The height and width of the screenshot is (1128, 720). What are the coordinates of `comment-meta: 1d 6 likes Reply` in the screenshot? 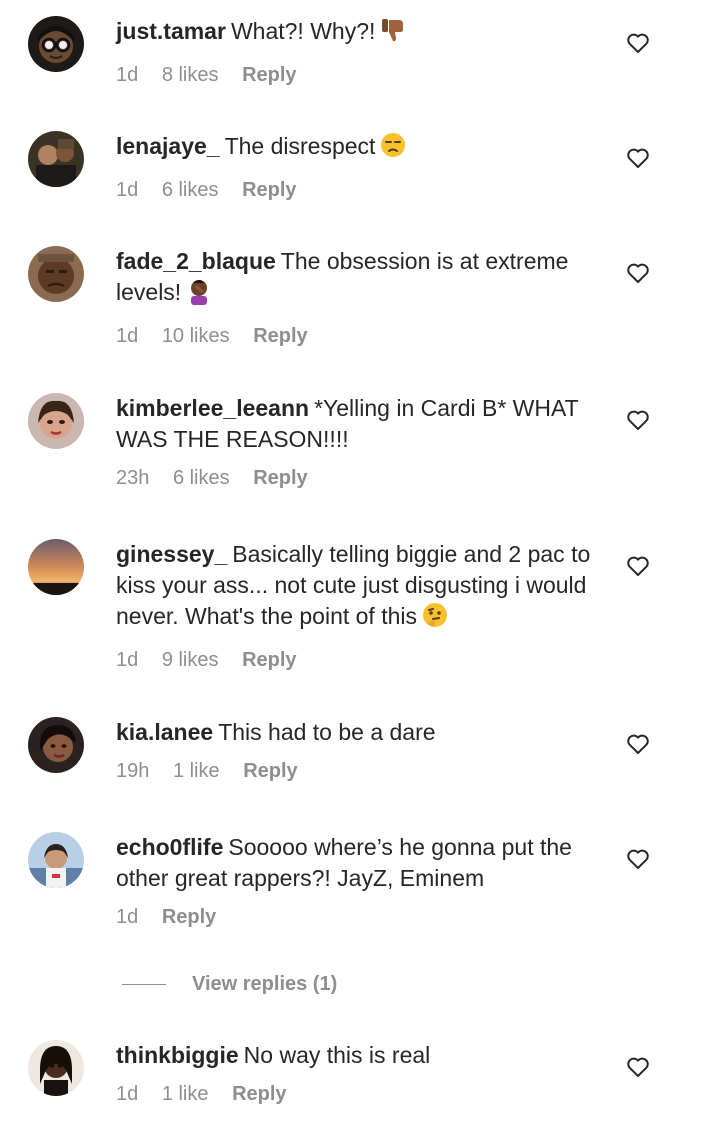 It's located at (360, 190).